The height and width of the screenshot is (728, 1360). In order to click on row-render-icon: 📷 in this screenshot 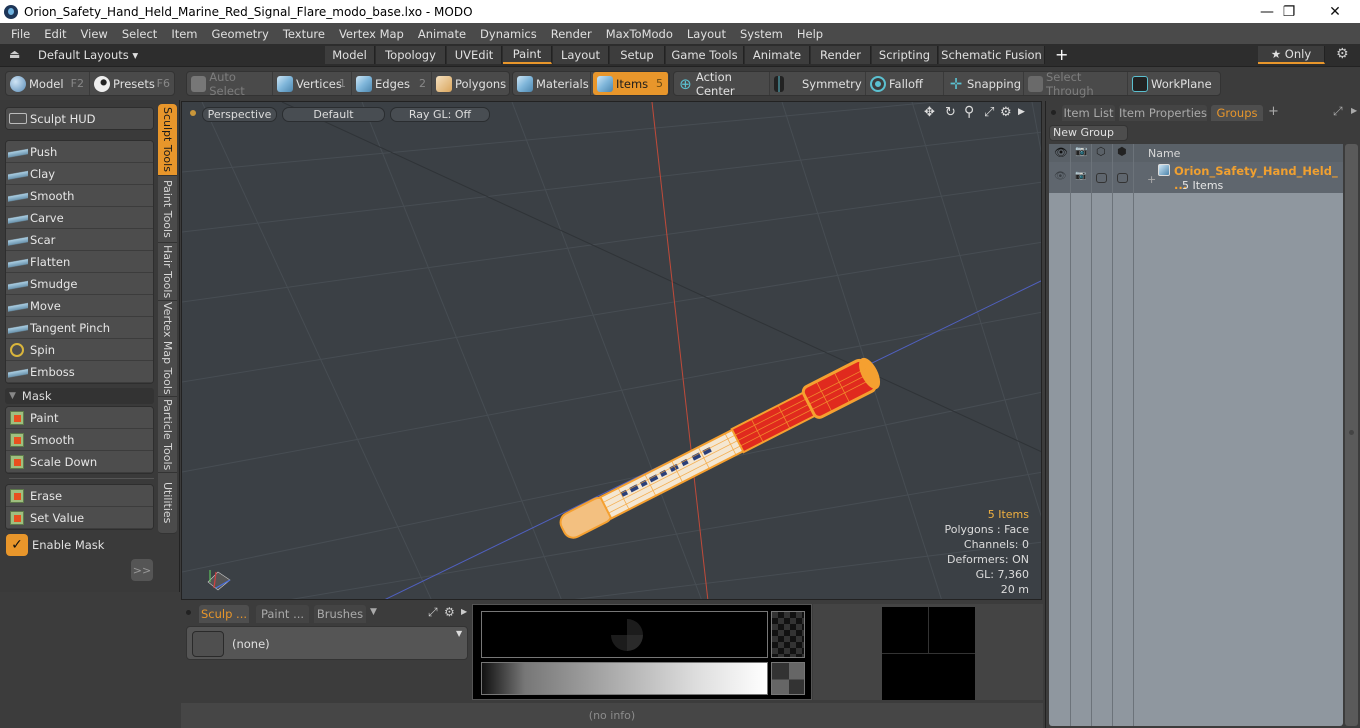, I will do `click(1080, 176)`.